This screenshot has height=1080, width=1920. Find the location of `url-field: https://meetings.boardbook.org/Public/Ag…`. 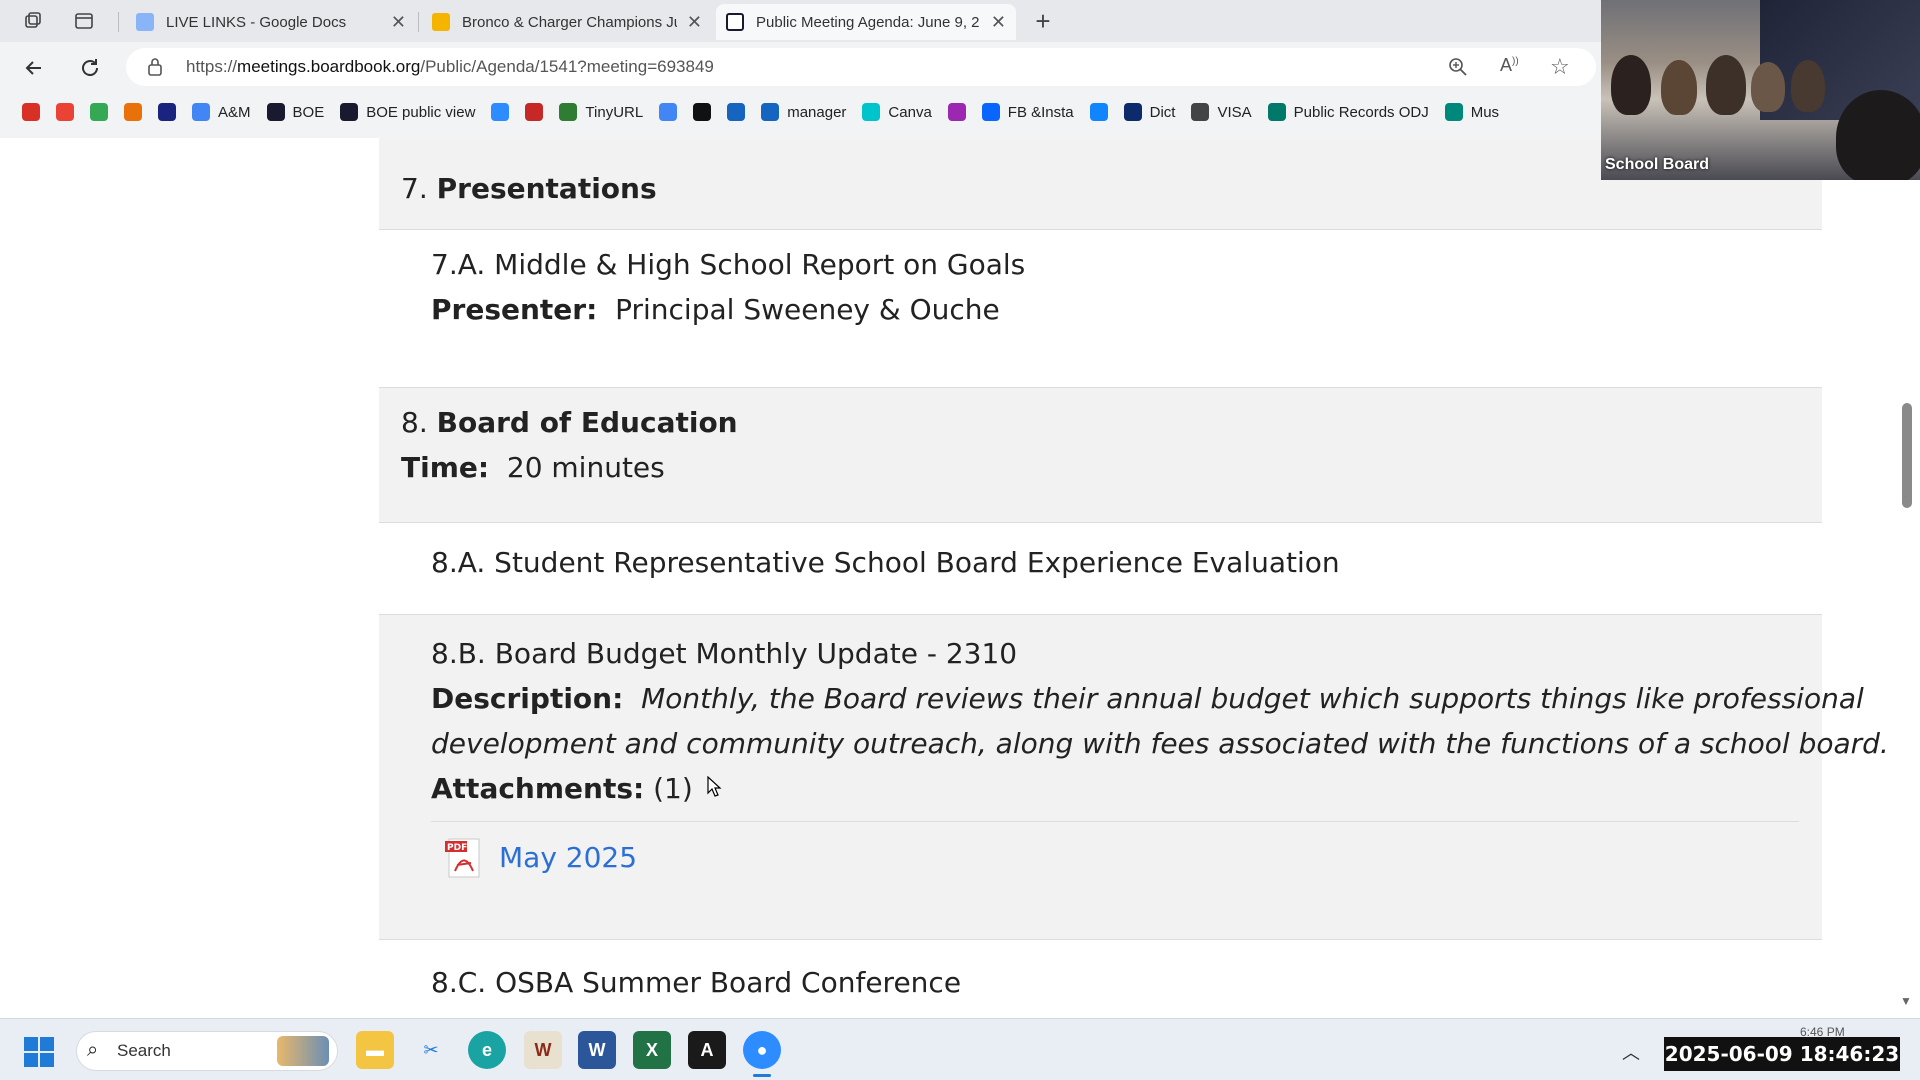

url-field: https://meetings.boardbook.org/Public/Ag… is located at coordinates (861, 67).